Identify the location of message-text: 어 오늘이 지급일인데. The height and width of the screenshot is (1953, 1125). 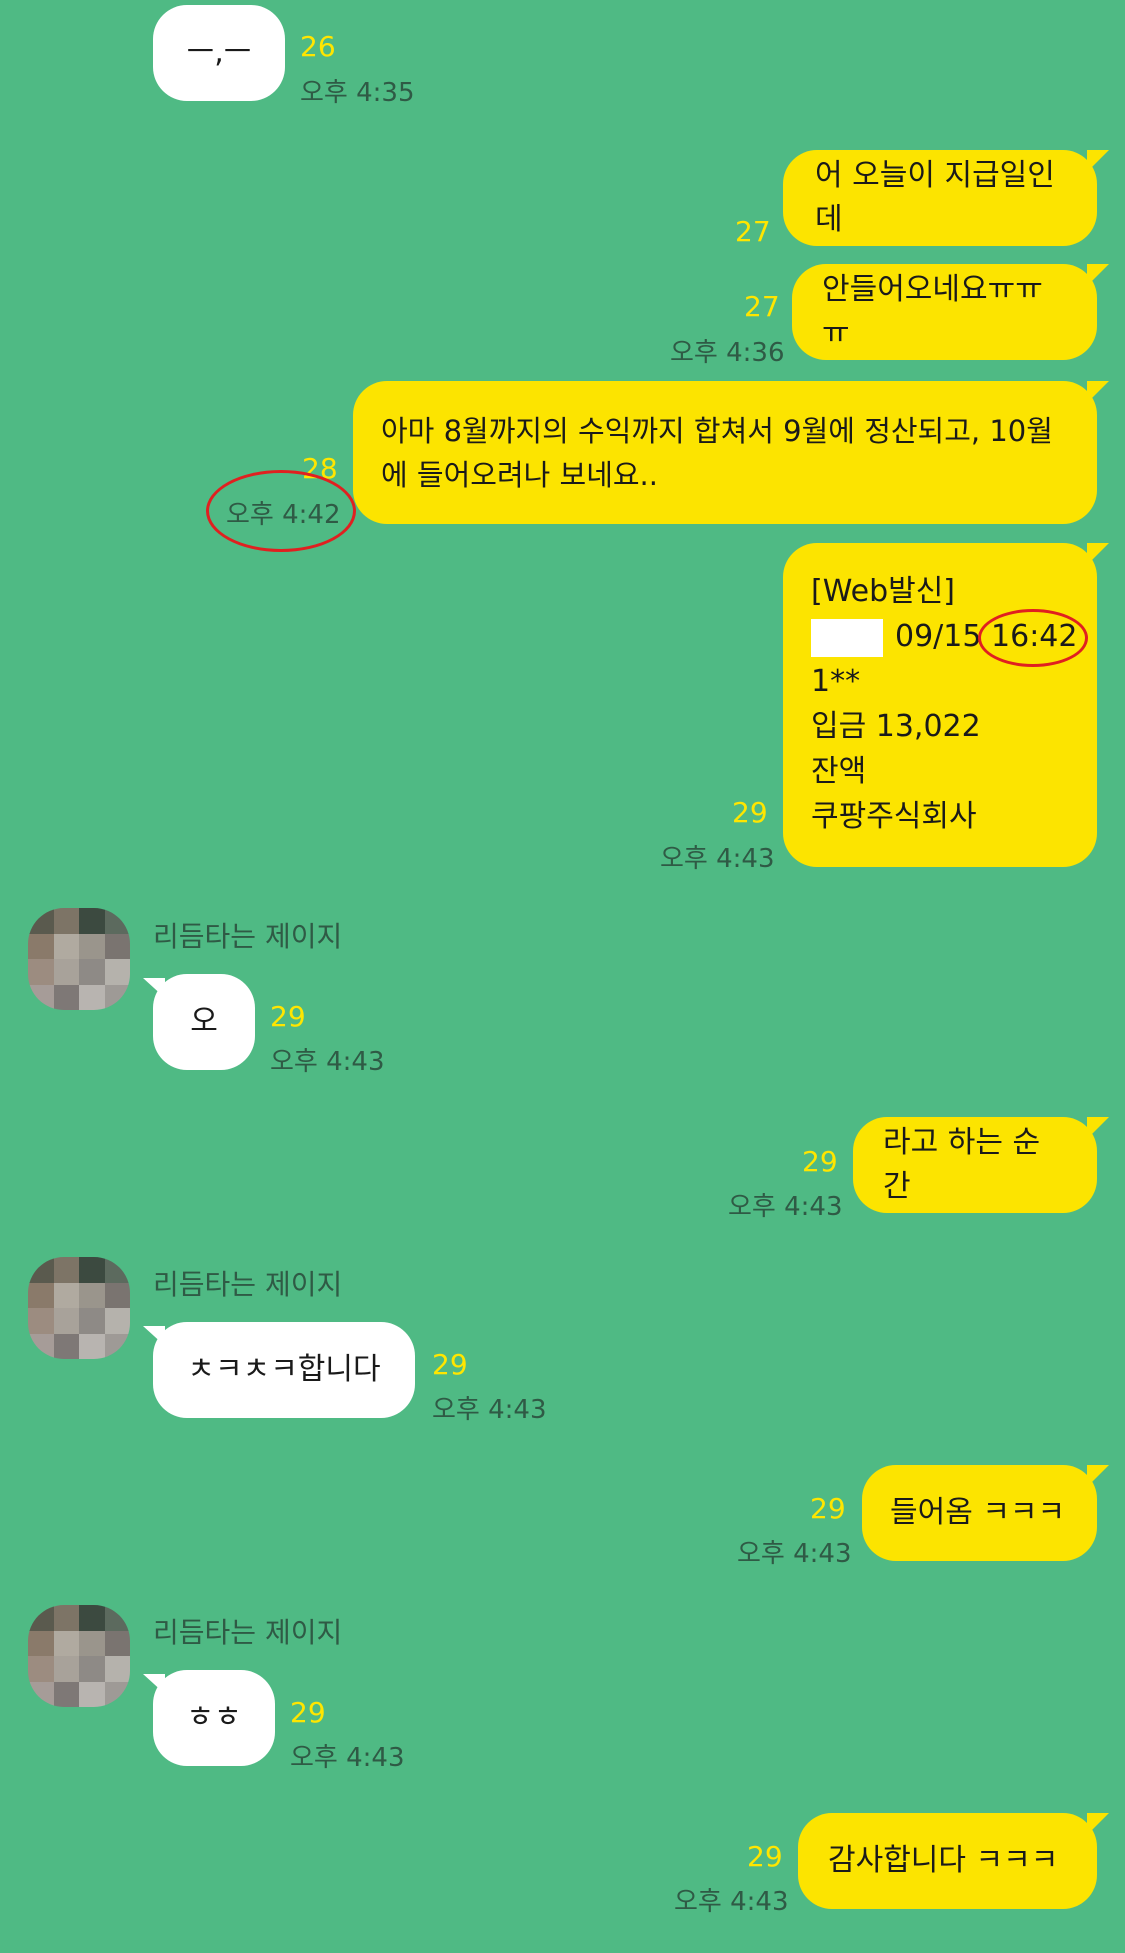
(935, 197).